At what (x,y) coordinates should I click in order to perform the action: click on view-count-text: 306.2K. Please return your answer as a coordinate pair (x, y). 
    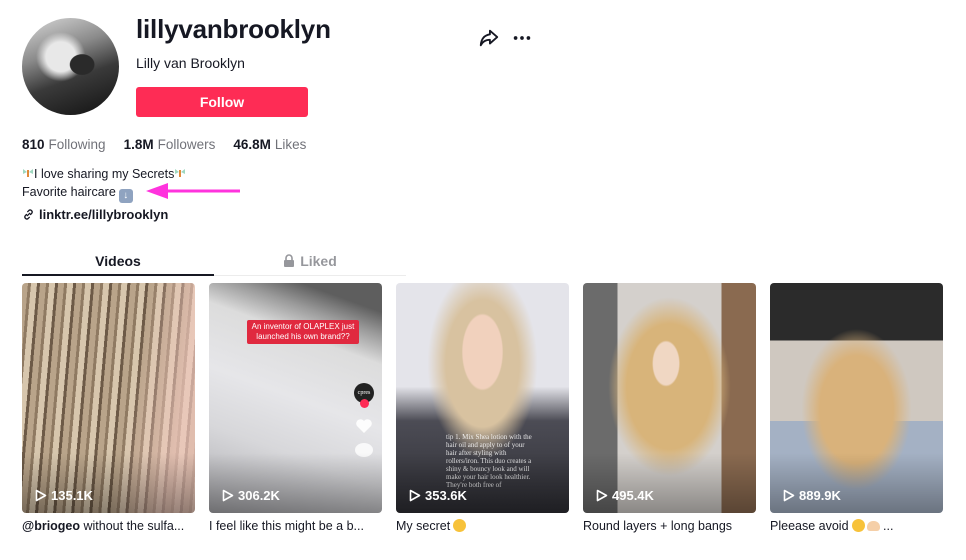
    Looking at the image, I should click on (259, 495).